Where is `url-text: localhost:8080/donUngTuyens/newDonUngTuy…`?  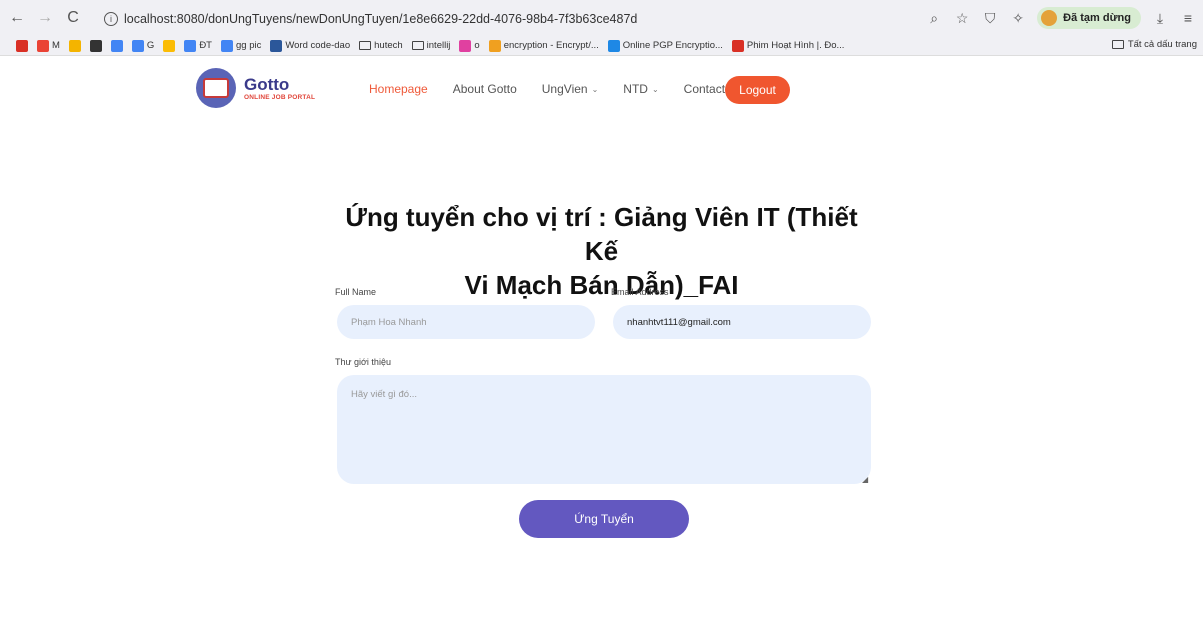 url-text: localhost:8080/donUngTuyens/newDonUngTuy… is located at coordinates (381, 19).